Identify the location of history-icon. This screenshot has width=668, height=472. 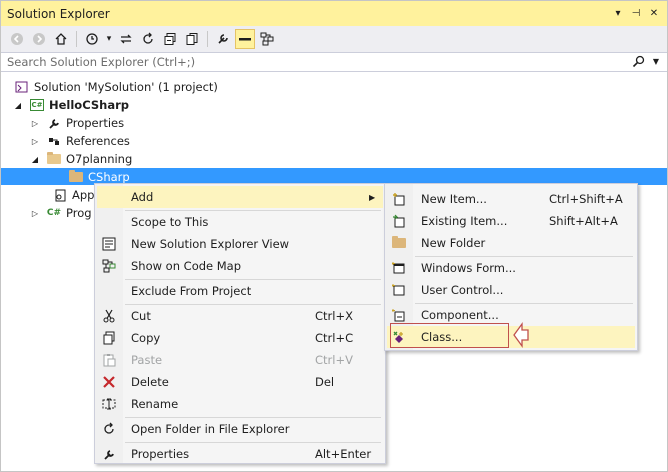
(92, 39).